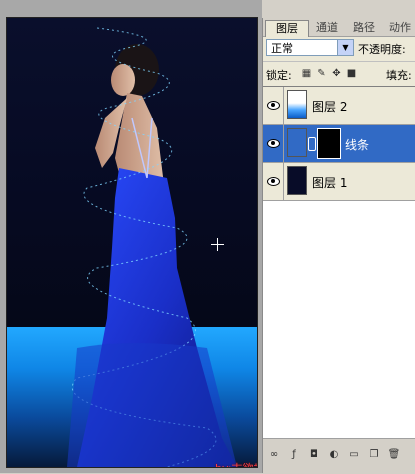 The height and width of the screenshot is (474, 415). What do you see at coordinates (312, 144) in the screenshot?
I see `link-icon` at bounding box center [312, 144].